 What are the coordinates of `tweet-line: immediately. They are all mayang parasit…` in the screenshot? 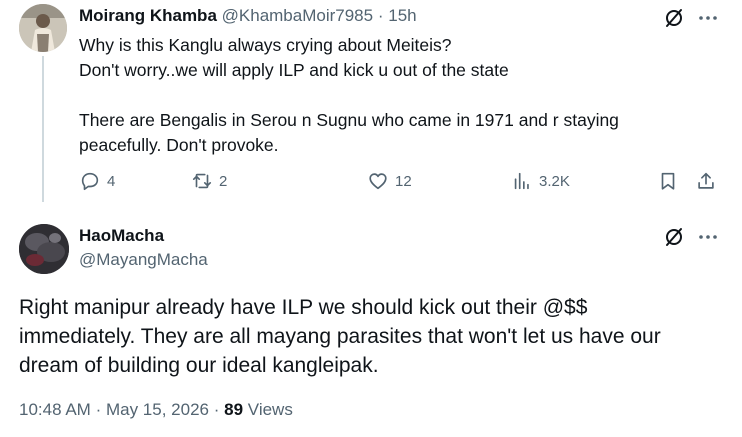 It's located at (340, 336).